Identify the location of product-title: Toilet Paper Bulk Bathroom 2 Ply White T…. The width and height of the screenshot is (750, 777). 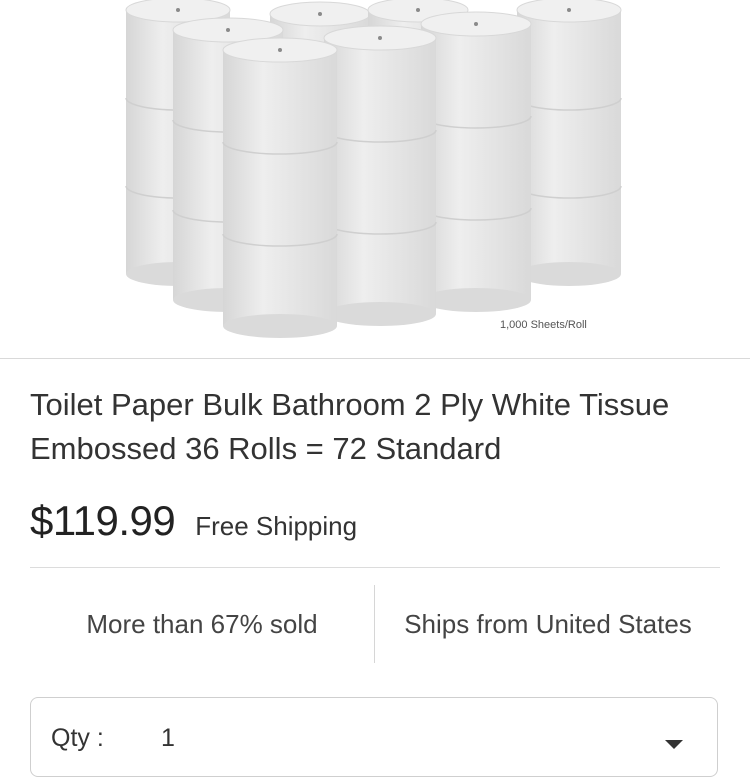
(350, 426).